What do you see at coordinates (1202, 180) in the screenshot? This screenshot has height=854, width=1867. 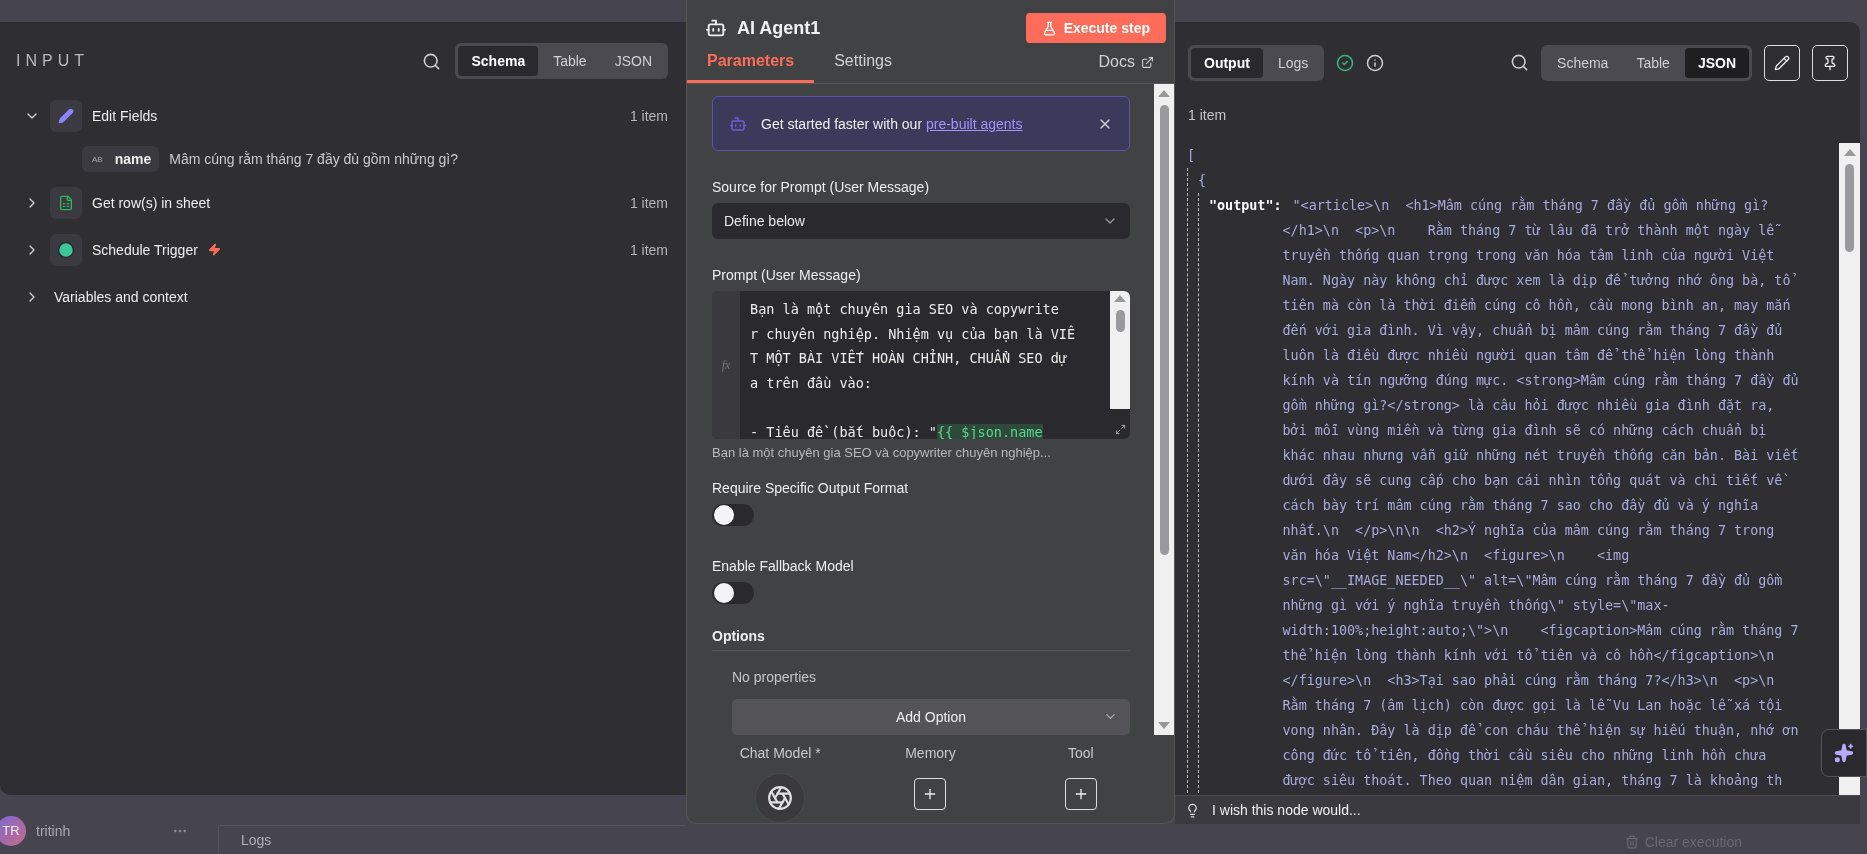 I see `json-brace: {` at bounding box center [1202, 180].